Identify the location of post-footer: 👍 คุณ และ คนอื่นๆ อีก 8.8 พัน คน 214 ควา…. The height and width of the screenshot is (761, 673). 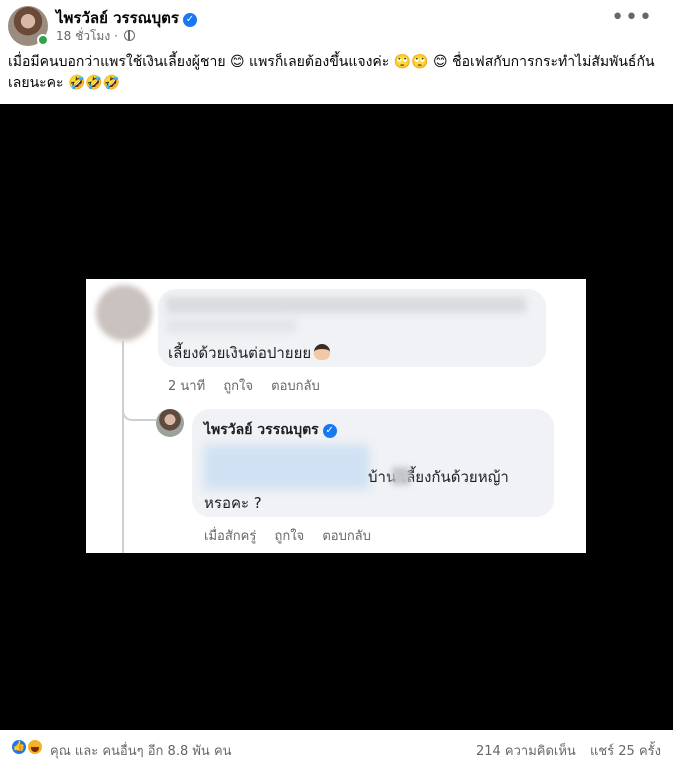
(336, 747).